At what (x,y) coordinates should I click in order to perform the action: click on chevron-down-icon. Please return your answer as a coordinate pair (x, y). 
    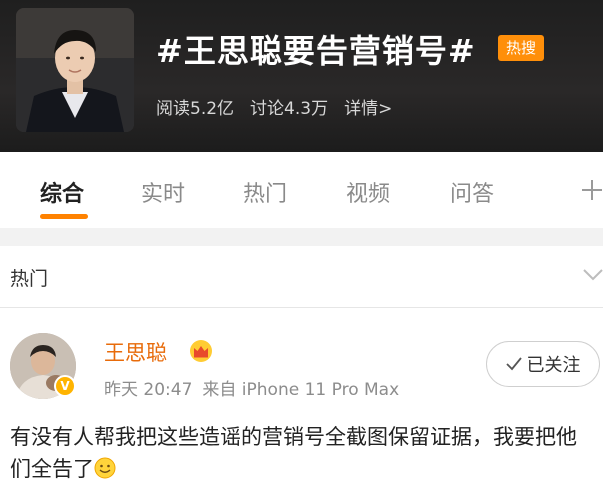
    Looking at the image, I should click on (592, 275).